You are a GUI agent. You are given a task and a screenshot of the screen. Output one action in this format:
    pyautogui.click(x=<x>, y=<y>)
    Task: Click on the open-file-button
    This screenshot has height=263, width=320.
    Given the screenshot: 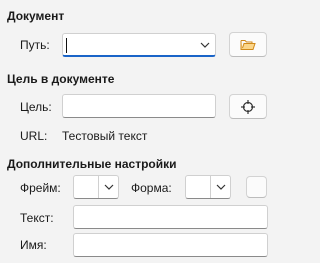 What is the action you would take?
    pyautogui.click(x=248, y=44)
    